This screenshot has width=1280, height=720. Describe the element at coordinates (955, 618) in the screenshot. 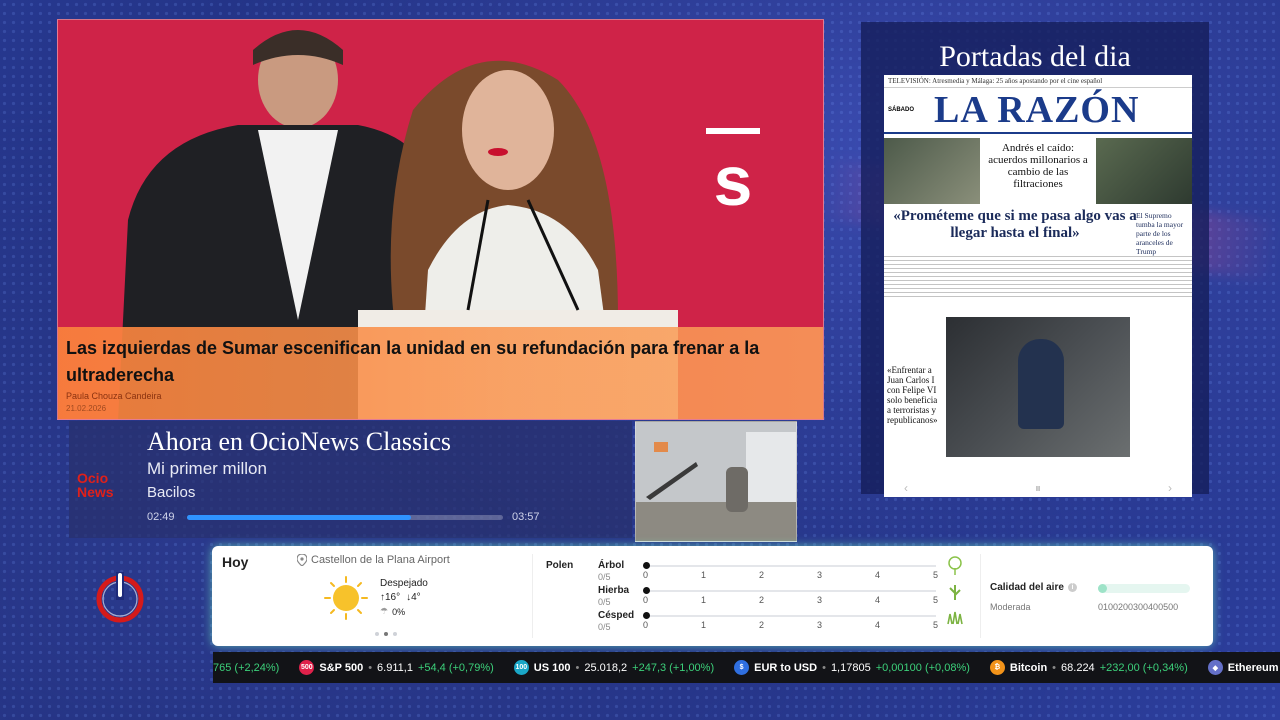

I see `lawn-icon` at that location.